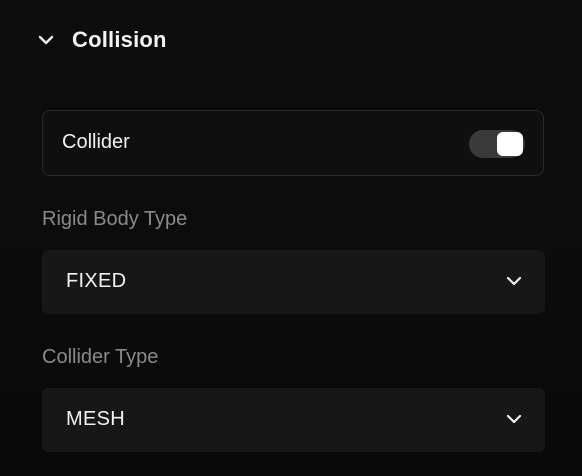 The height and width of the screenshot is (476, 582). What do you see at coordinates (510, 144) in the screenshot?
I see `switch-knob` at bounding box center [510, 144].